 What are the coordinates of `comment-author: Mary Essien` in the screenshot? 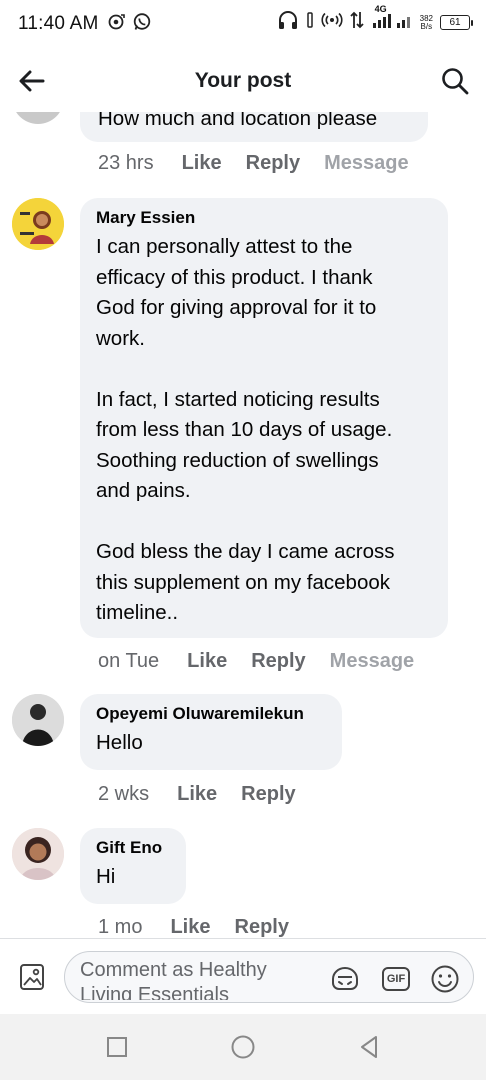 It's located at (264, 218).